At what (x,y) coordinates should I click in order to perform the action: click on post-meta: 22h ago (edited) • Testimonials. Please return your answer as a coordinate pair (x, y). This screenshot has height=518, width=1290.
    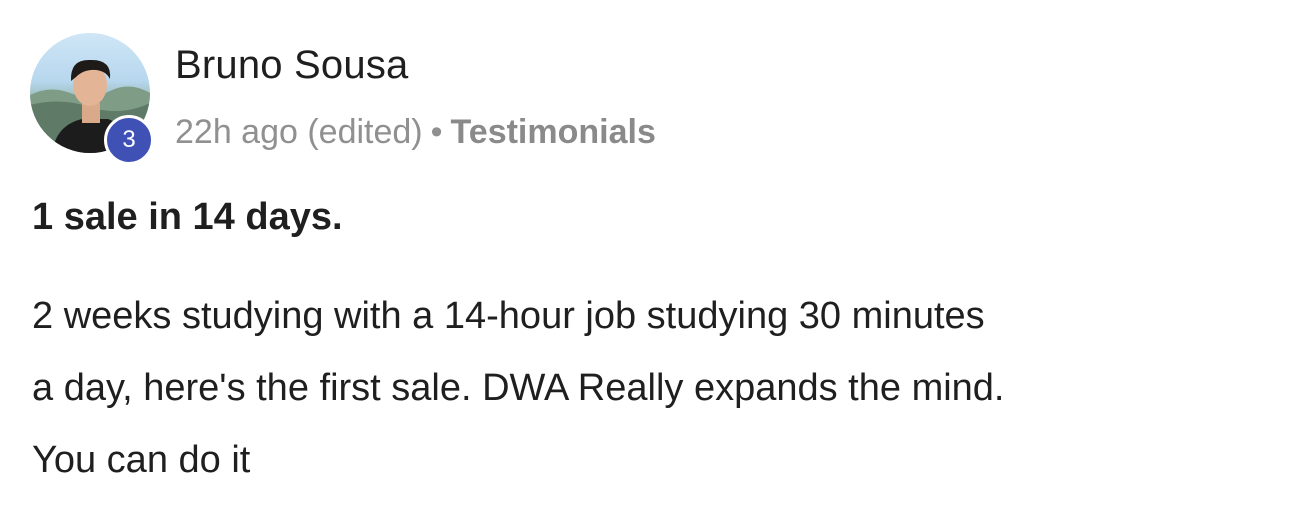
    Looking at the image, I should click on (415, 132).